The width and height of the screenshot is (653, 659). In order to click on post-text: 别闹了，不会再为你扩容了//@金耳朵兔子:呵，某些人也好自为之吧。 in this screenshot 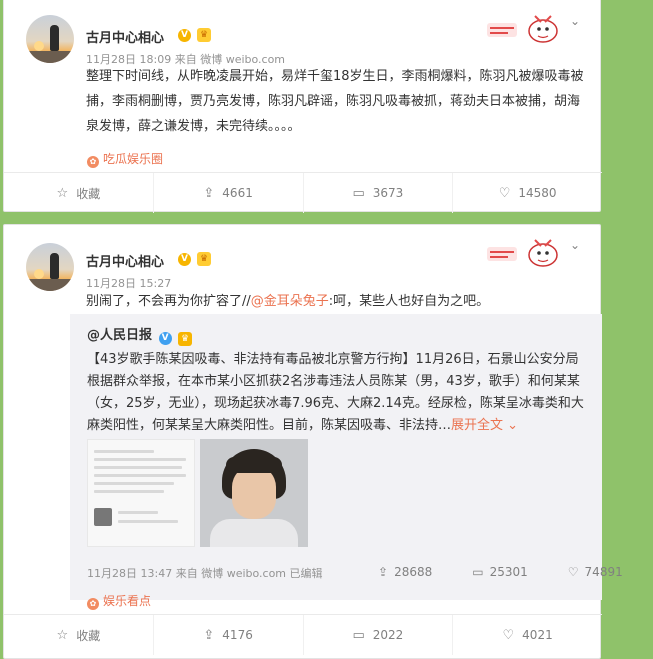, I will do `click(336, 301)`.